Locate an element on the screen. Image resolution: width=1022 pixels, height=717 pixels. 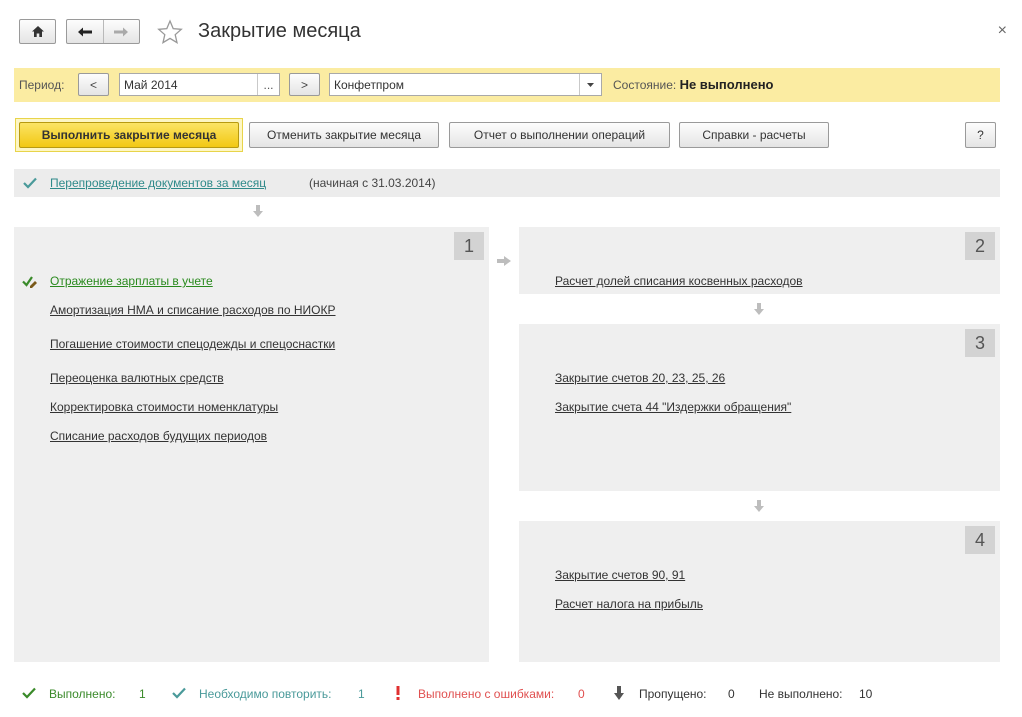
operation-link: Расчет налога на прибыль is located at coordinates (629, 604).